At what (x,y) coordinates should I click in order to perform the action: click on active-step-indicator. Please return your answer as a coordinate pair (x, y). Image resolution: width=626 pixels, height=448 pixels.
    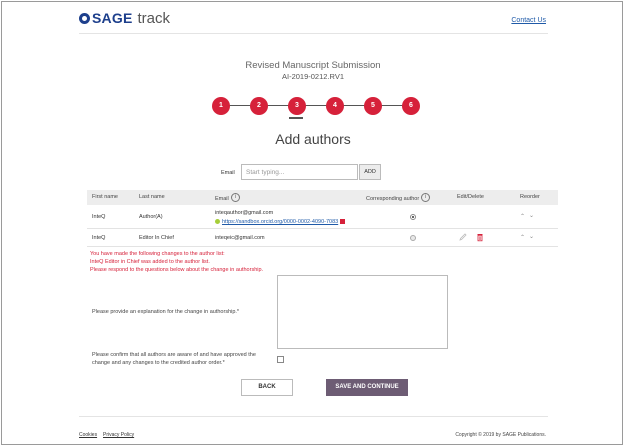
    Looking at the image, I should click on (296, 118).